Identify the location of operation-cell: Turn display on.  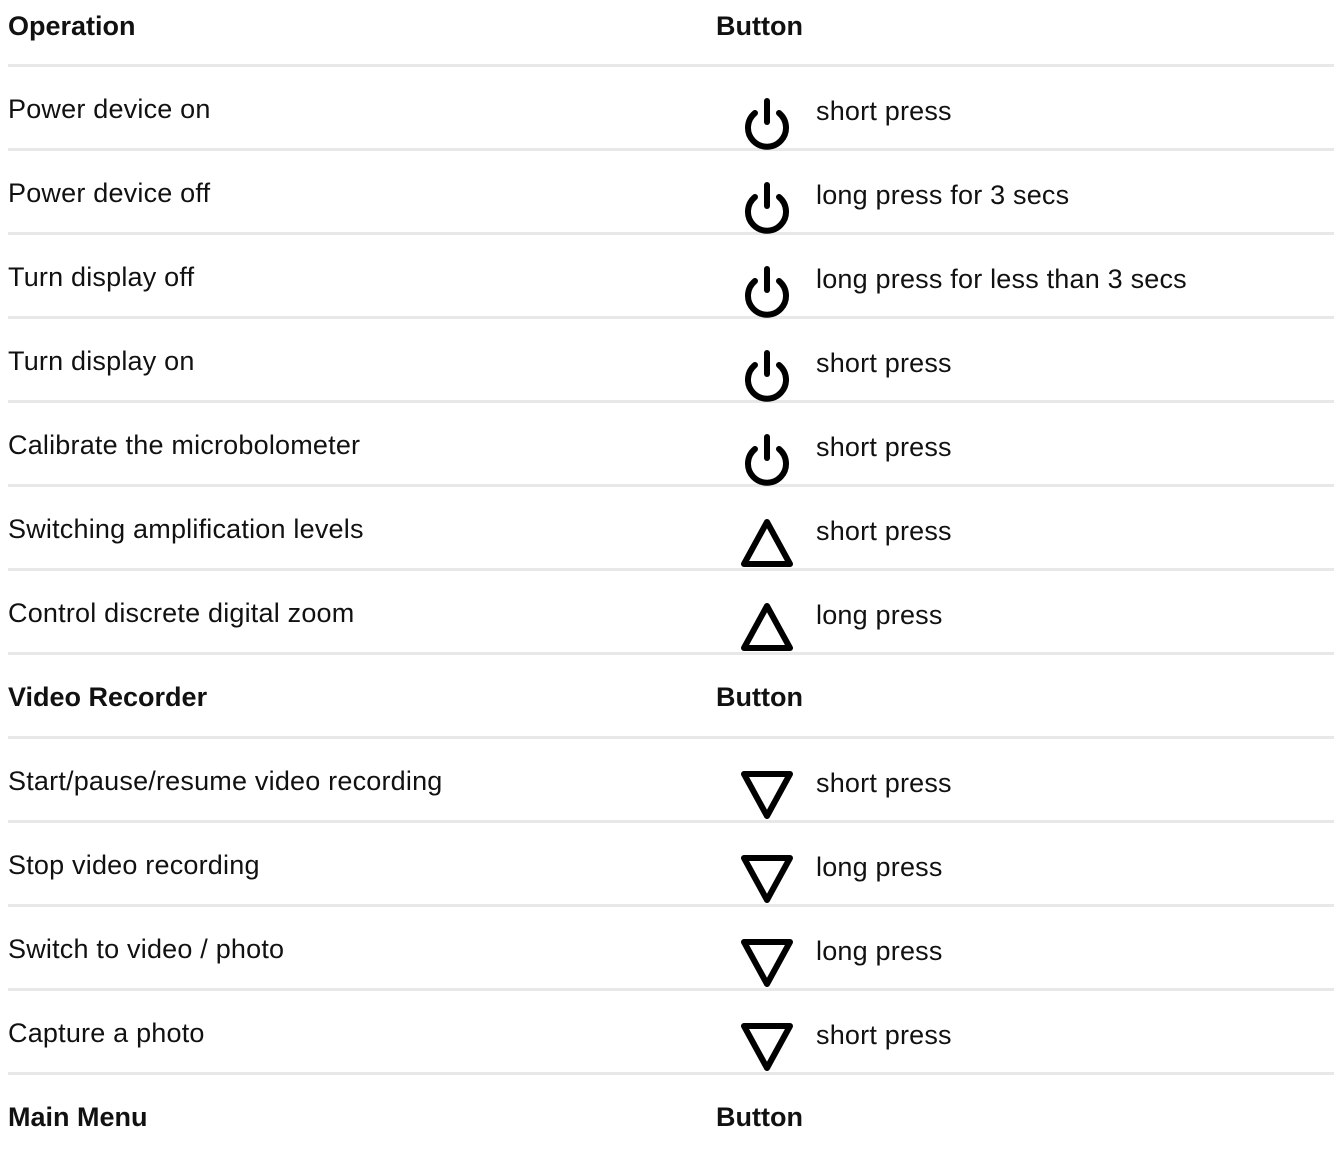
(101, 361).